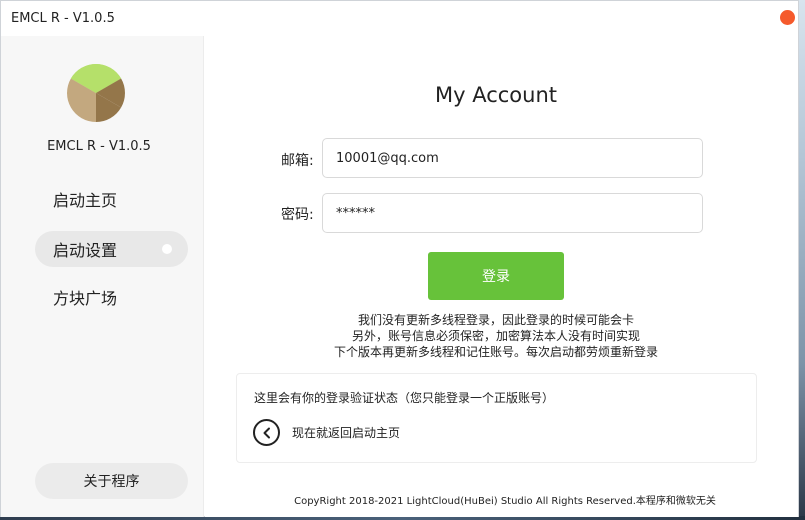  Describe the element at coordinates (495, 352) in the screenshot. I see `notice-line: 下个版本再更新多线程和记住账号。每次启动都劳烦重新登录` at that location.